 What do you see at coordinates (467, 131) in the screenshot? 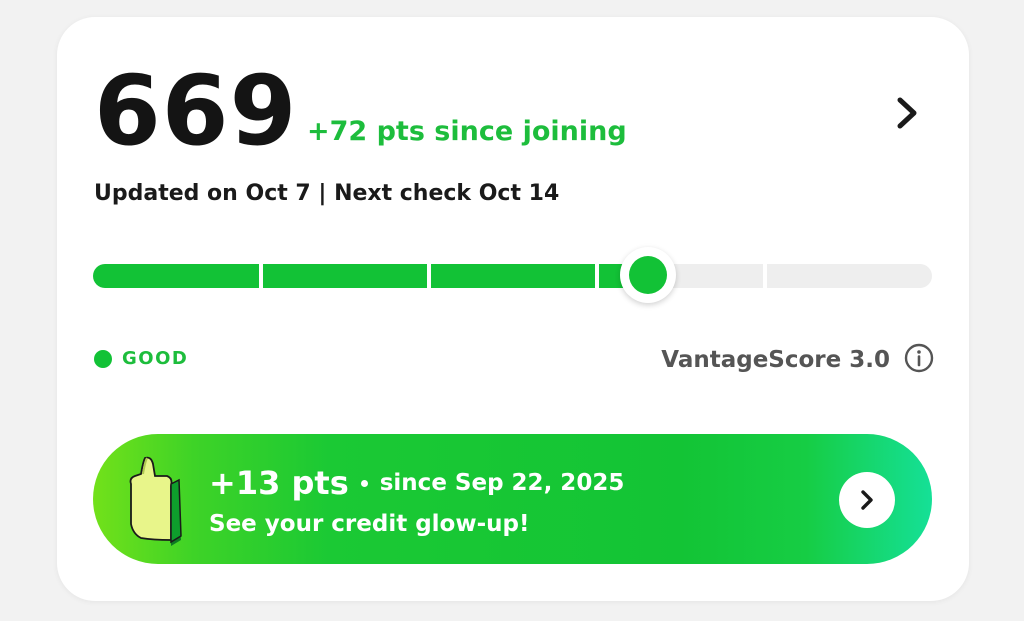
I see `score-change-since-joining: +72 pts since joining` at bounding box center [467, 131].